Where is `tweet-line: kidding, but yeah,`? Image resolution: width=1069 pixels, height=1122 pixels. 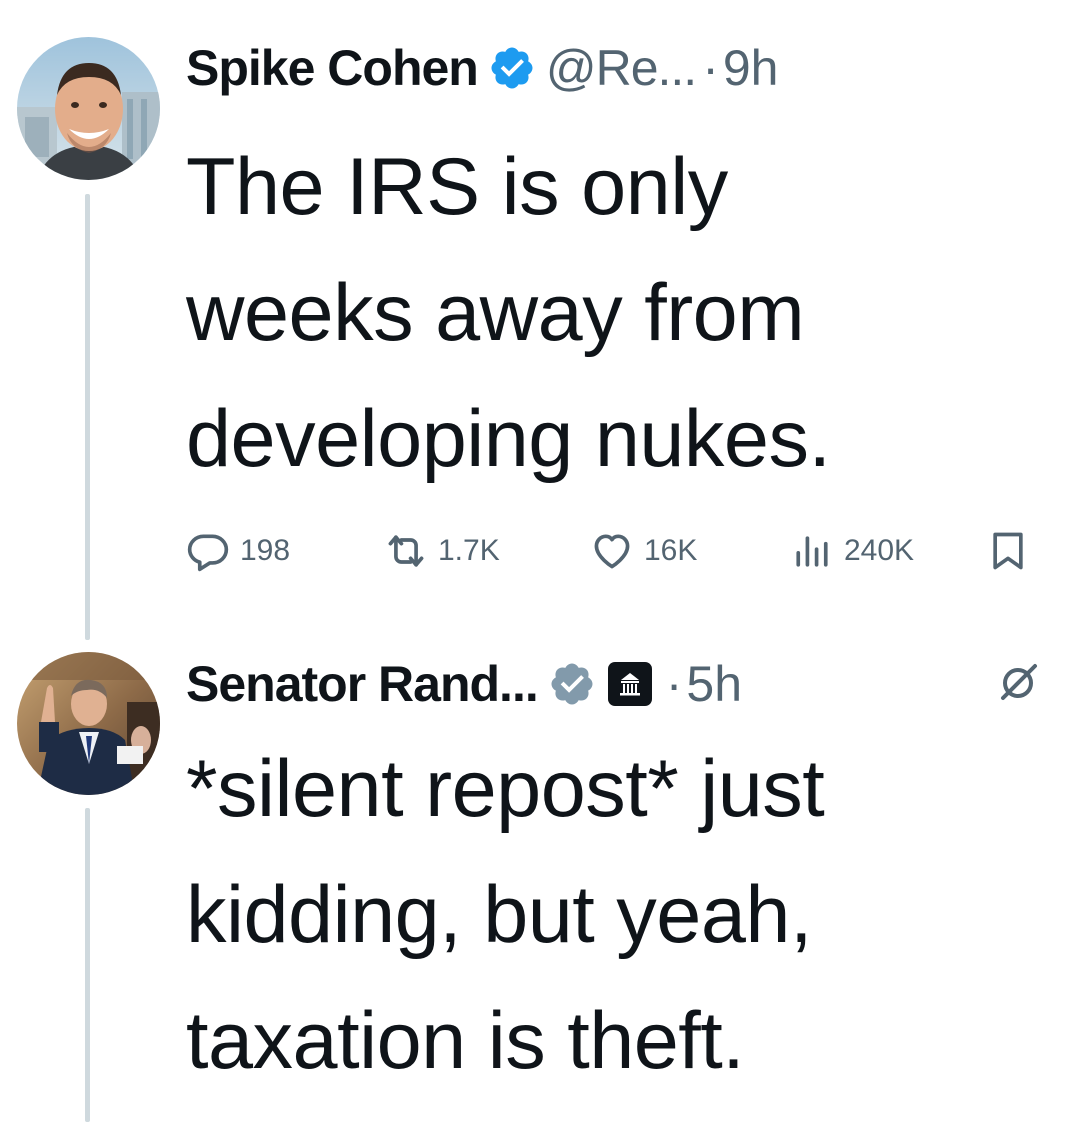 tweet-line: kidding, but yeah, is located at coordinates (499, 915).